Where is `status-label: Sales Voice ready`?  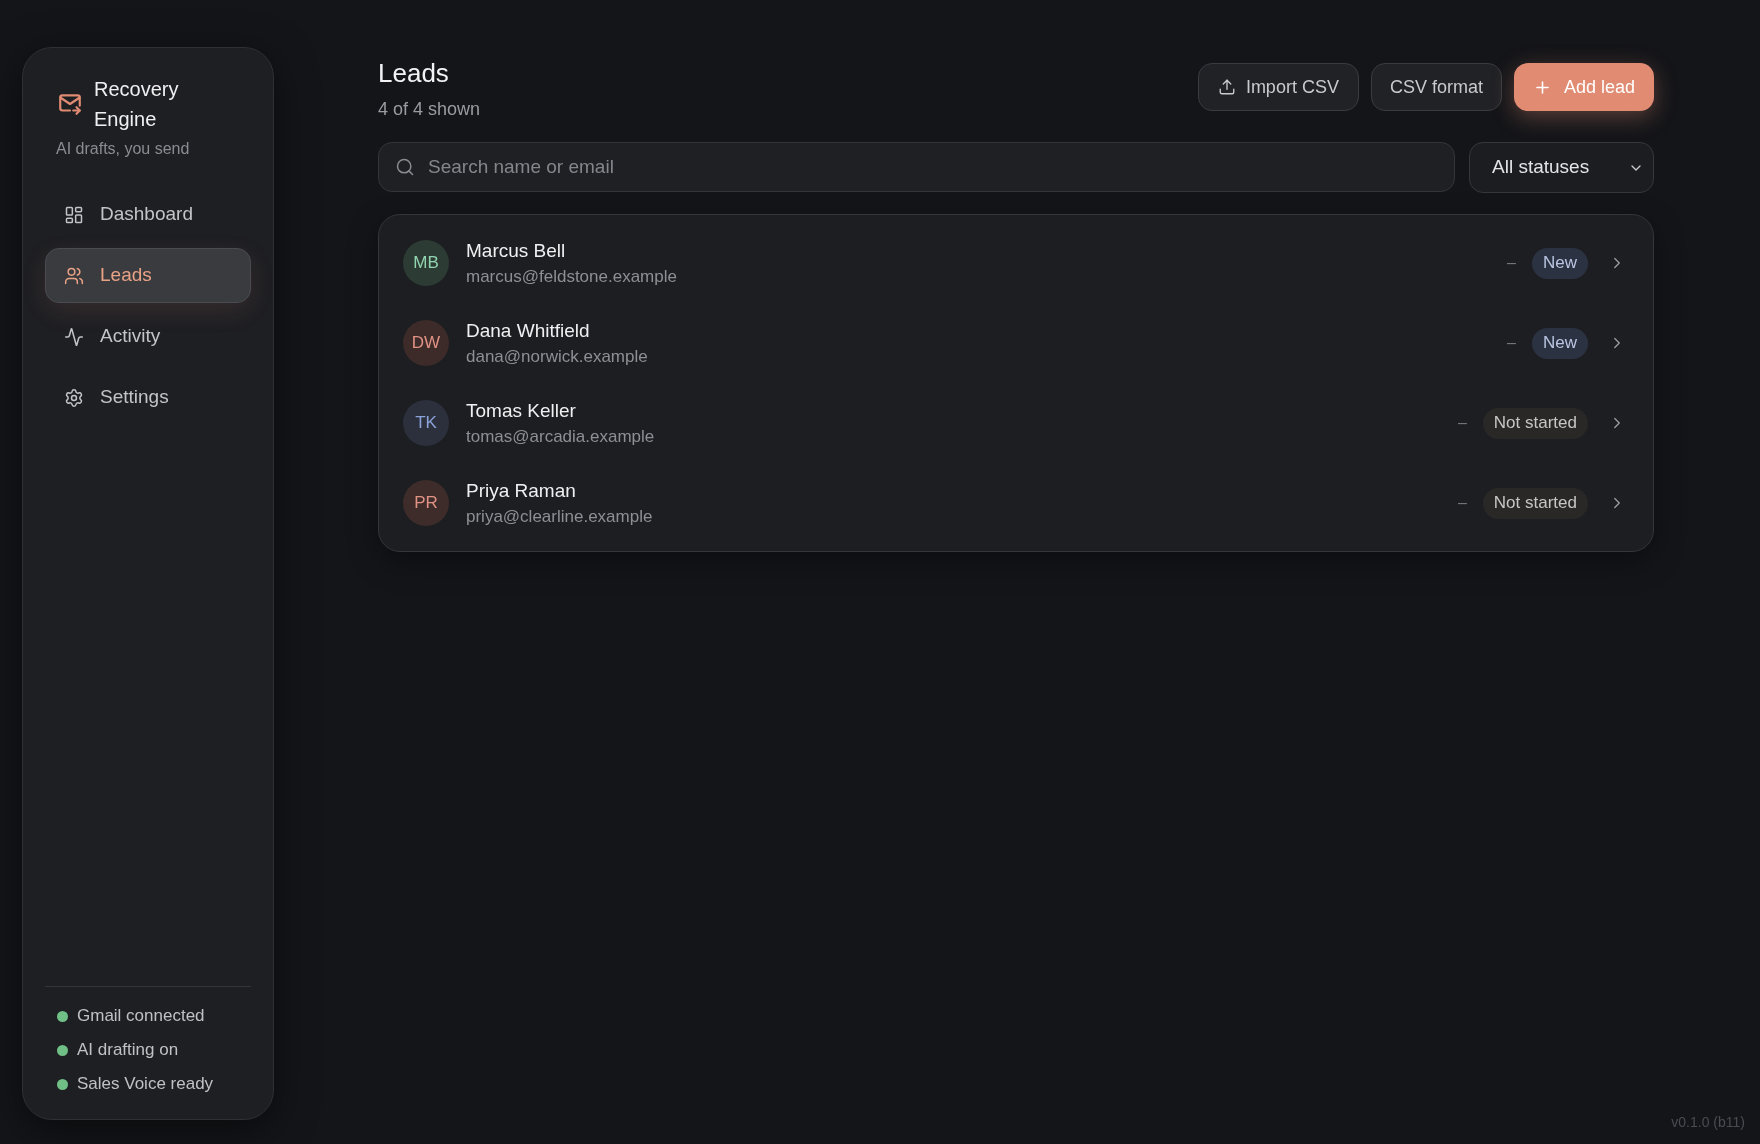 status-label: Sales Voice ready is located at coordinates (145, 1084).